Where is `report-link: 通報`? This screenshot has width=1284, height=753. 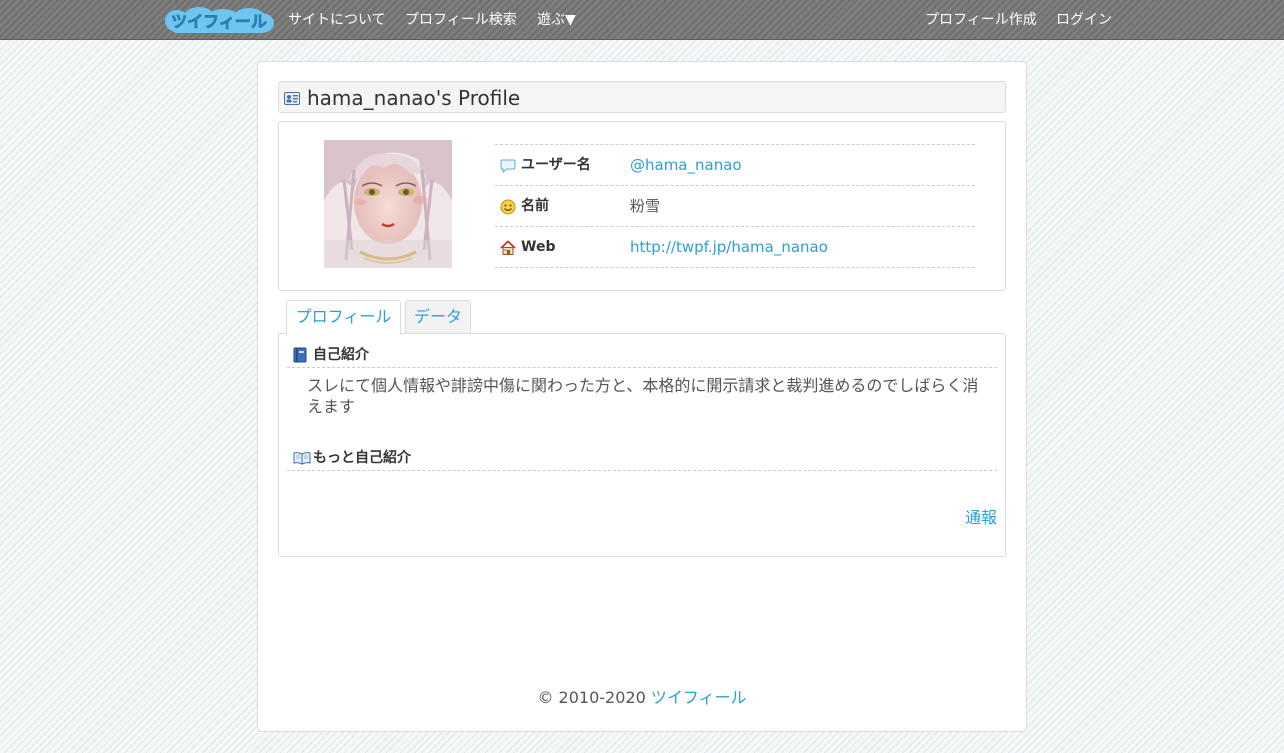 report-link: 通報 is located at coordinates (981, 518).